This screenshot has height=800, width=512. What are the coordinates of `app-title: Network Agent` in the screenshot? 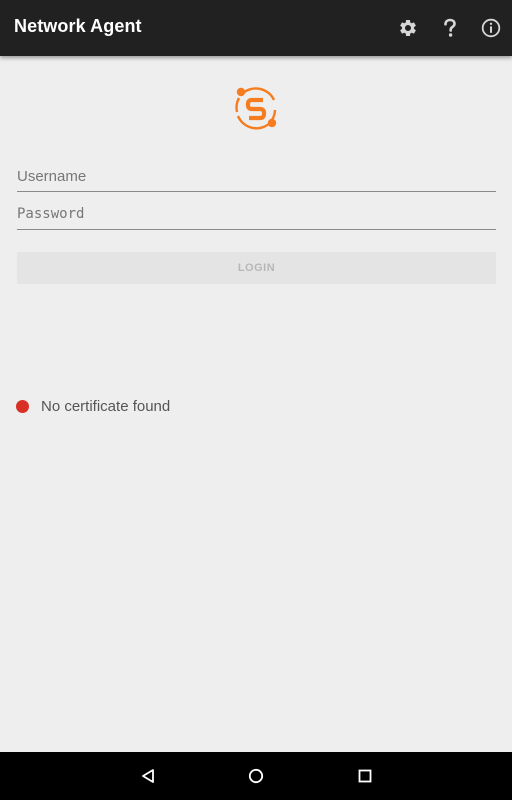 It's located at (78, 26).